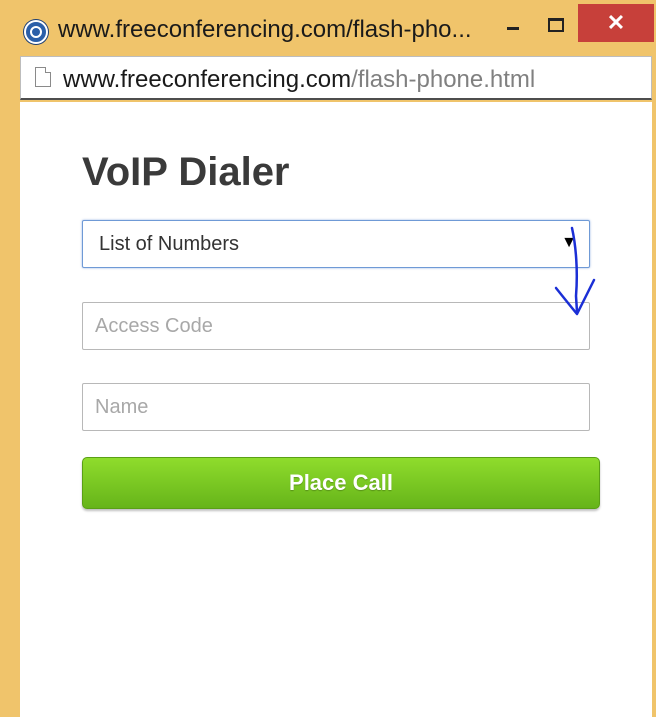  What do you see at coordinates (43, 77) in the screenshot?
I see `page-icon` at bounding box center [43, 77].